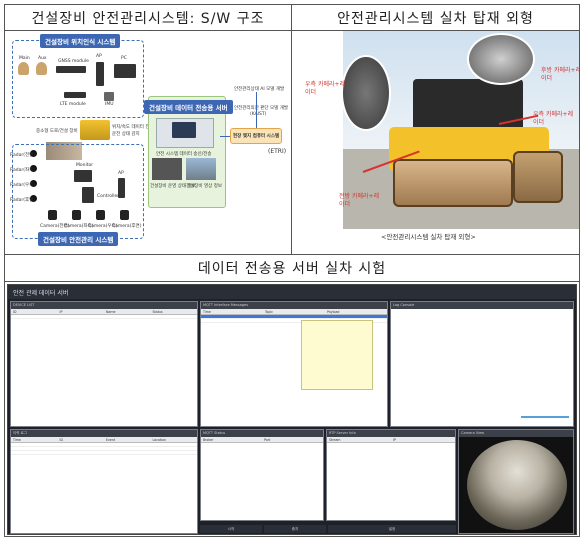 The width and height of the screenshot is (584, 541). Describe the element at coordinates (88, 195) in the screenshot. I see `controller-icon` at that location.